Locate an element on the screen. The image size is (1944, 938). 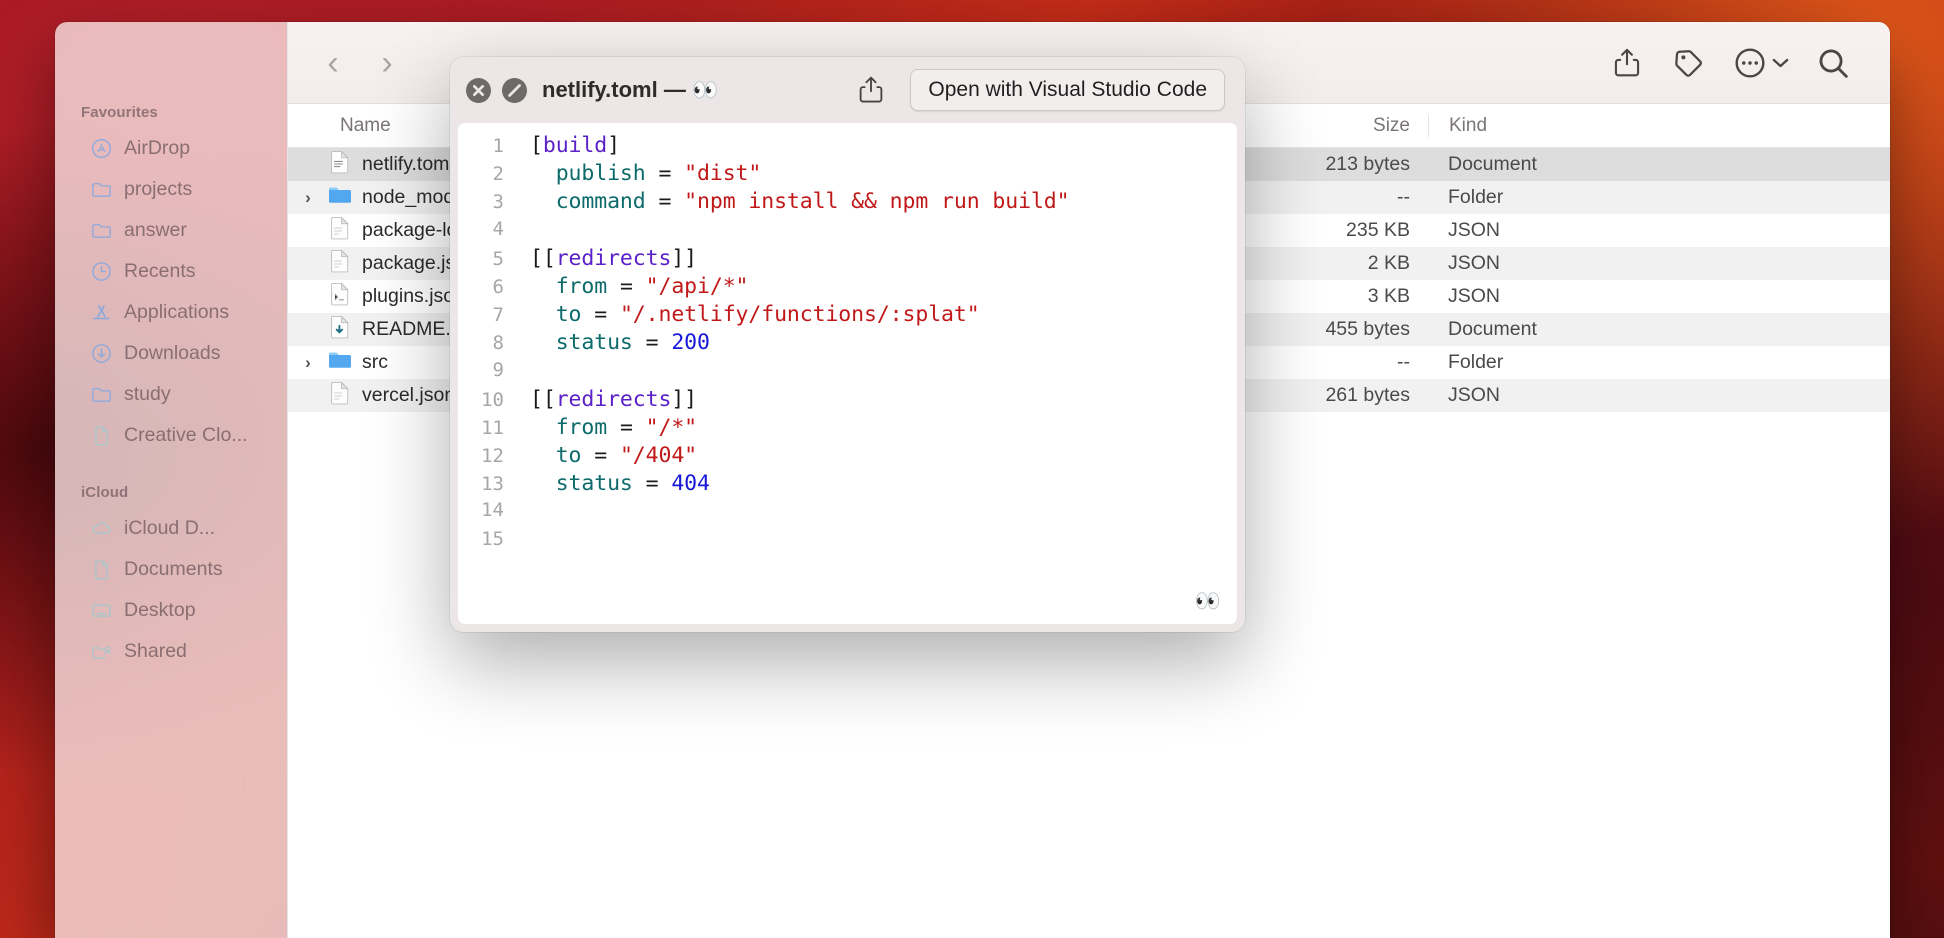
code-text: command = "npm install && npm run build" is located at coordinates (789, 201).